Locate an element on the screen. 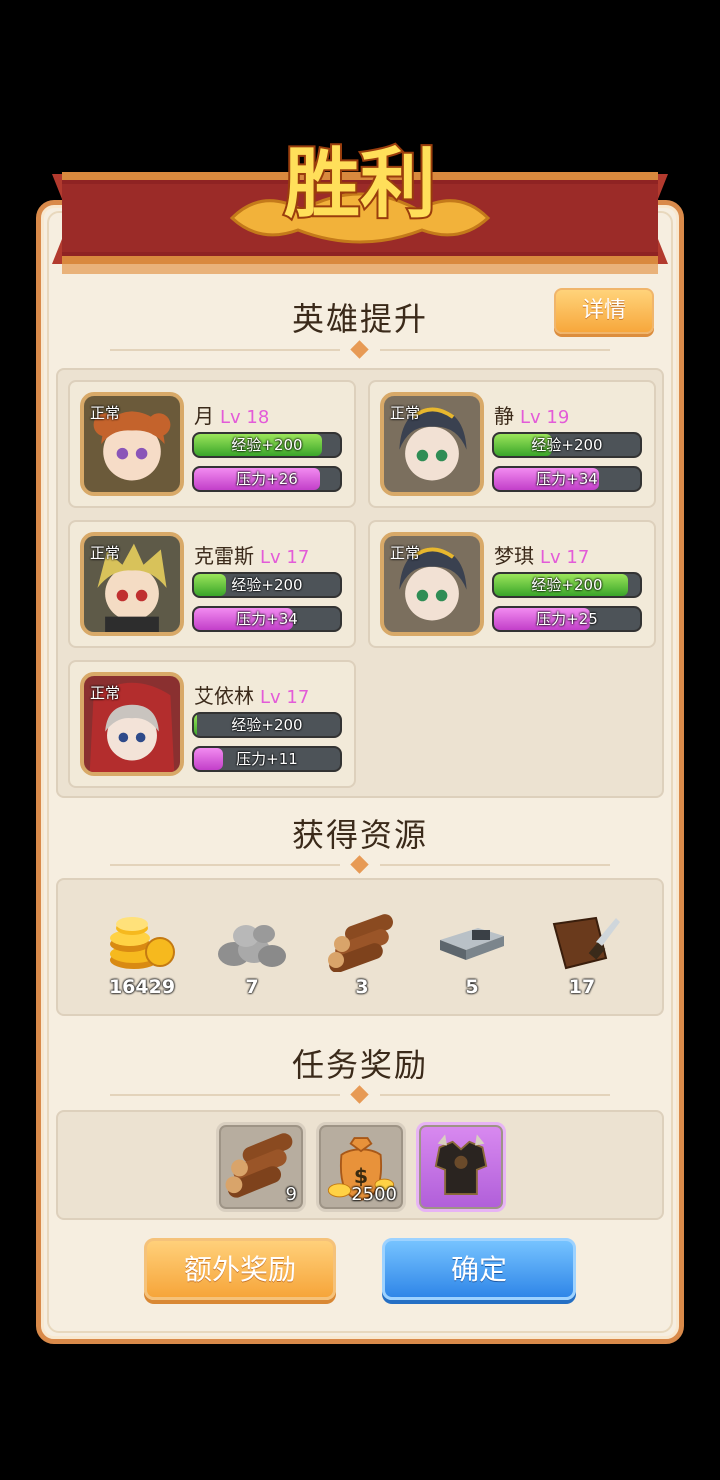 The width and height of the screenshot is (720, 1480). resource-count: 5 is located at coordinates (472, 987).